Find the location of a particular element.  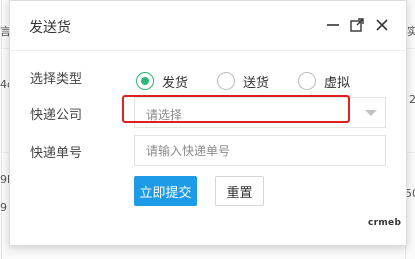

maximize-icon is located at coordinates (357, 25).